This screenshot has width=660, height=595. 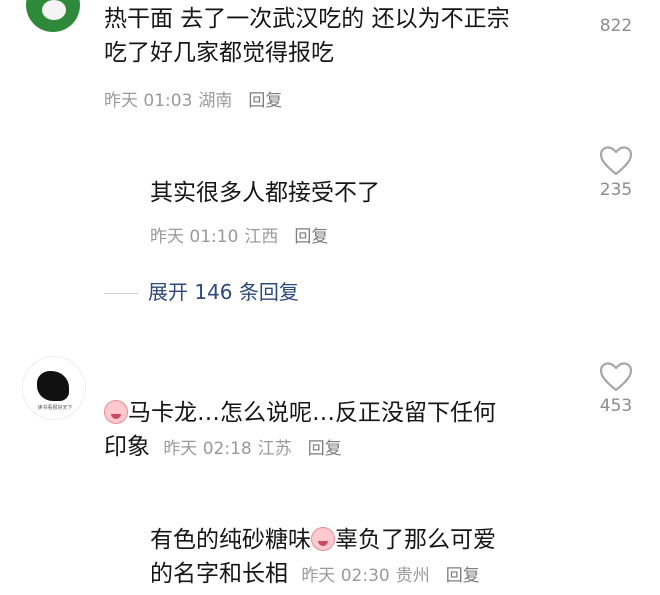 What do you see at coordinates (265, 193) in the screenshot?
I see `reply-text: 其实很多人都接受不了` at bounding box center [265, 193].